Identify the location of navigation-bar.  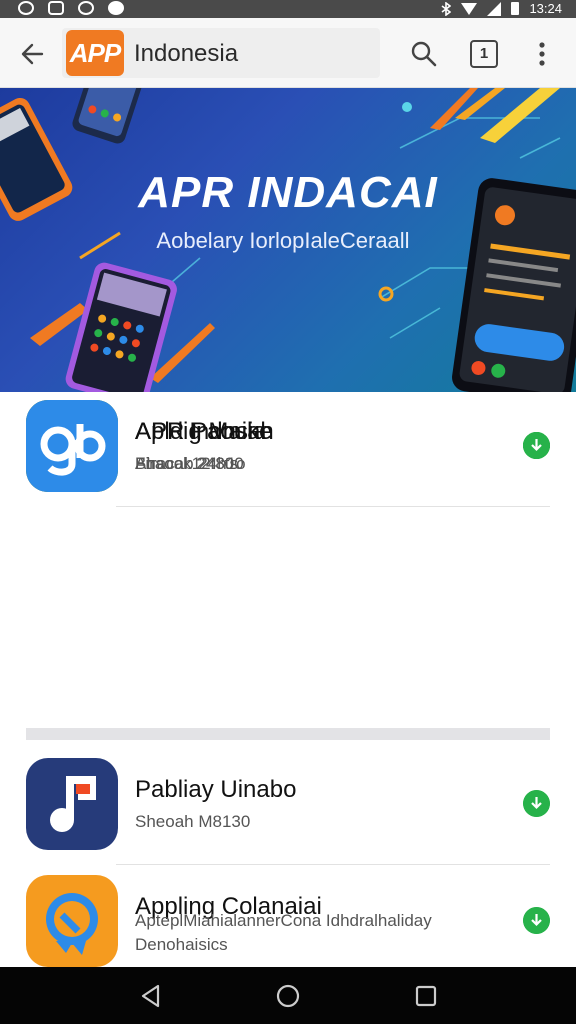
(288, 995).